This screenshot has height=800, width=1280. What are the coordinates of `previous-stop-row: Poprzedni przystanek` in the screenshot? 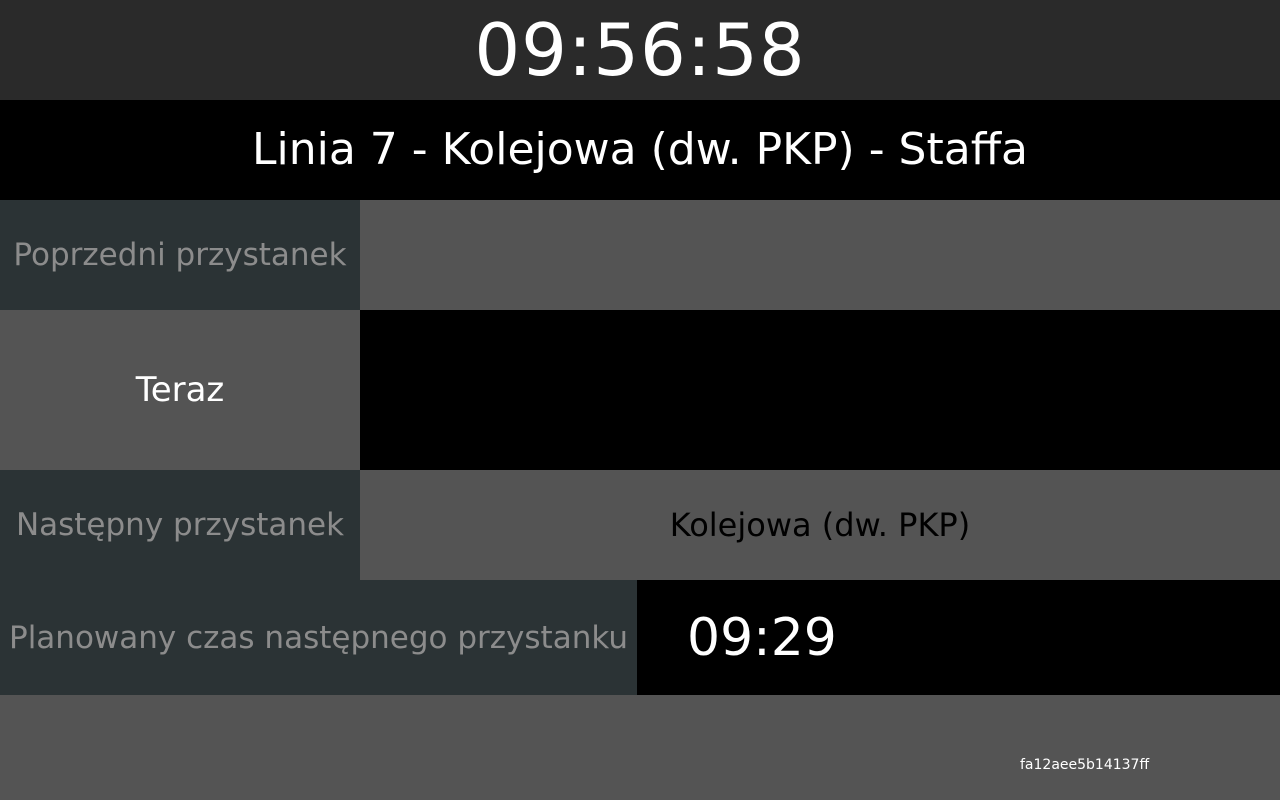 It's located at (640, 255).